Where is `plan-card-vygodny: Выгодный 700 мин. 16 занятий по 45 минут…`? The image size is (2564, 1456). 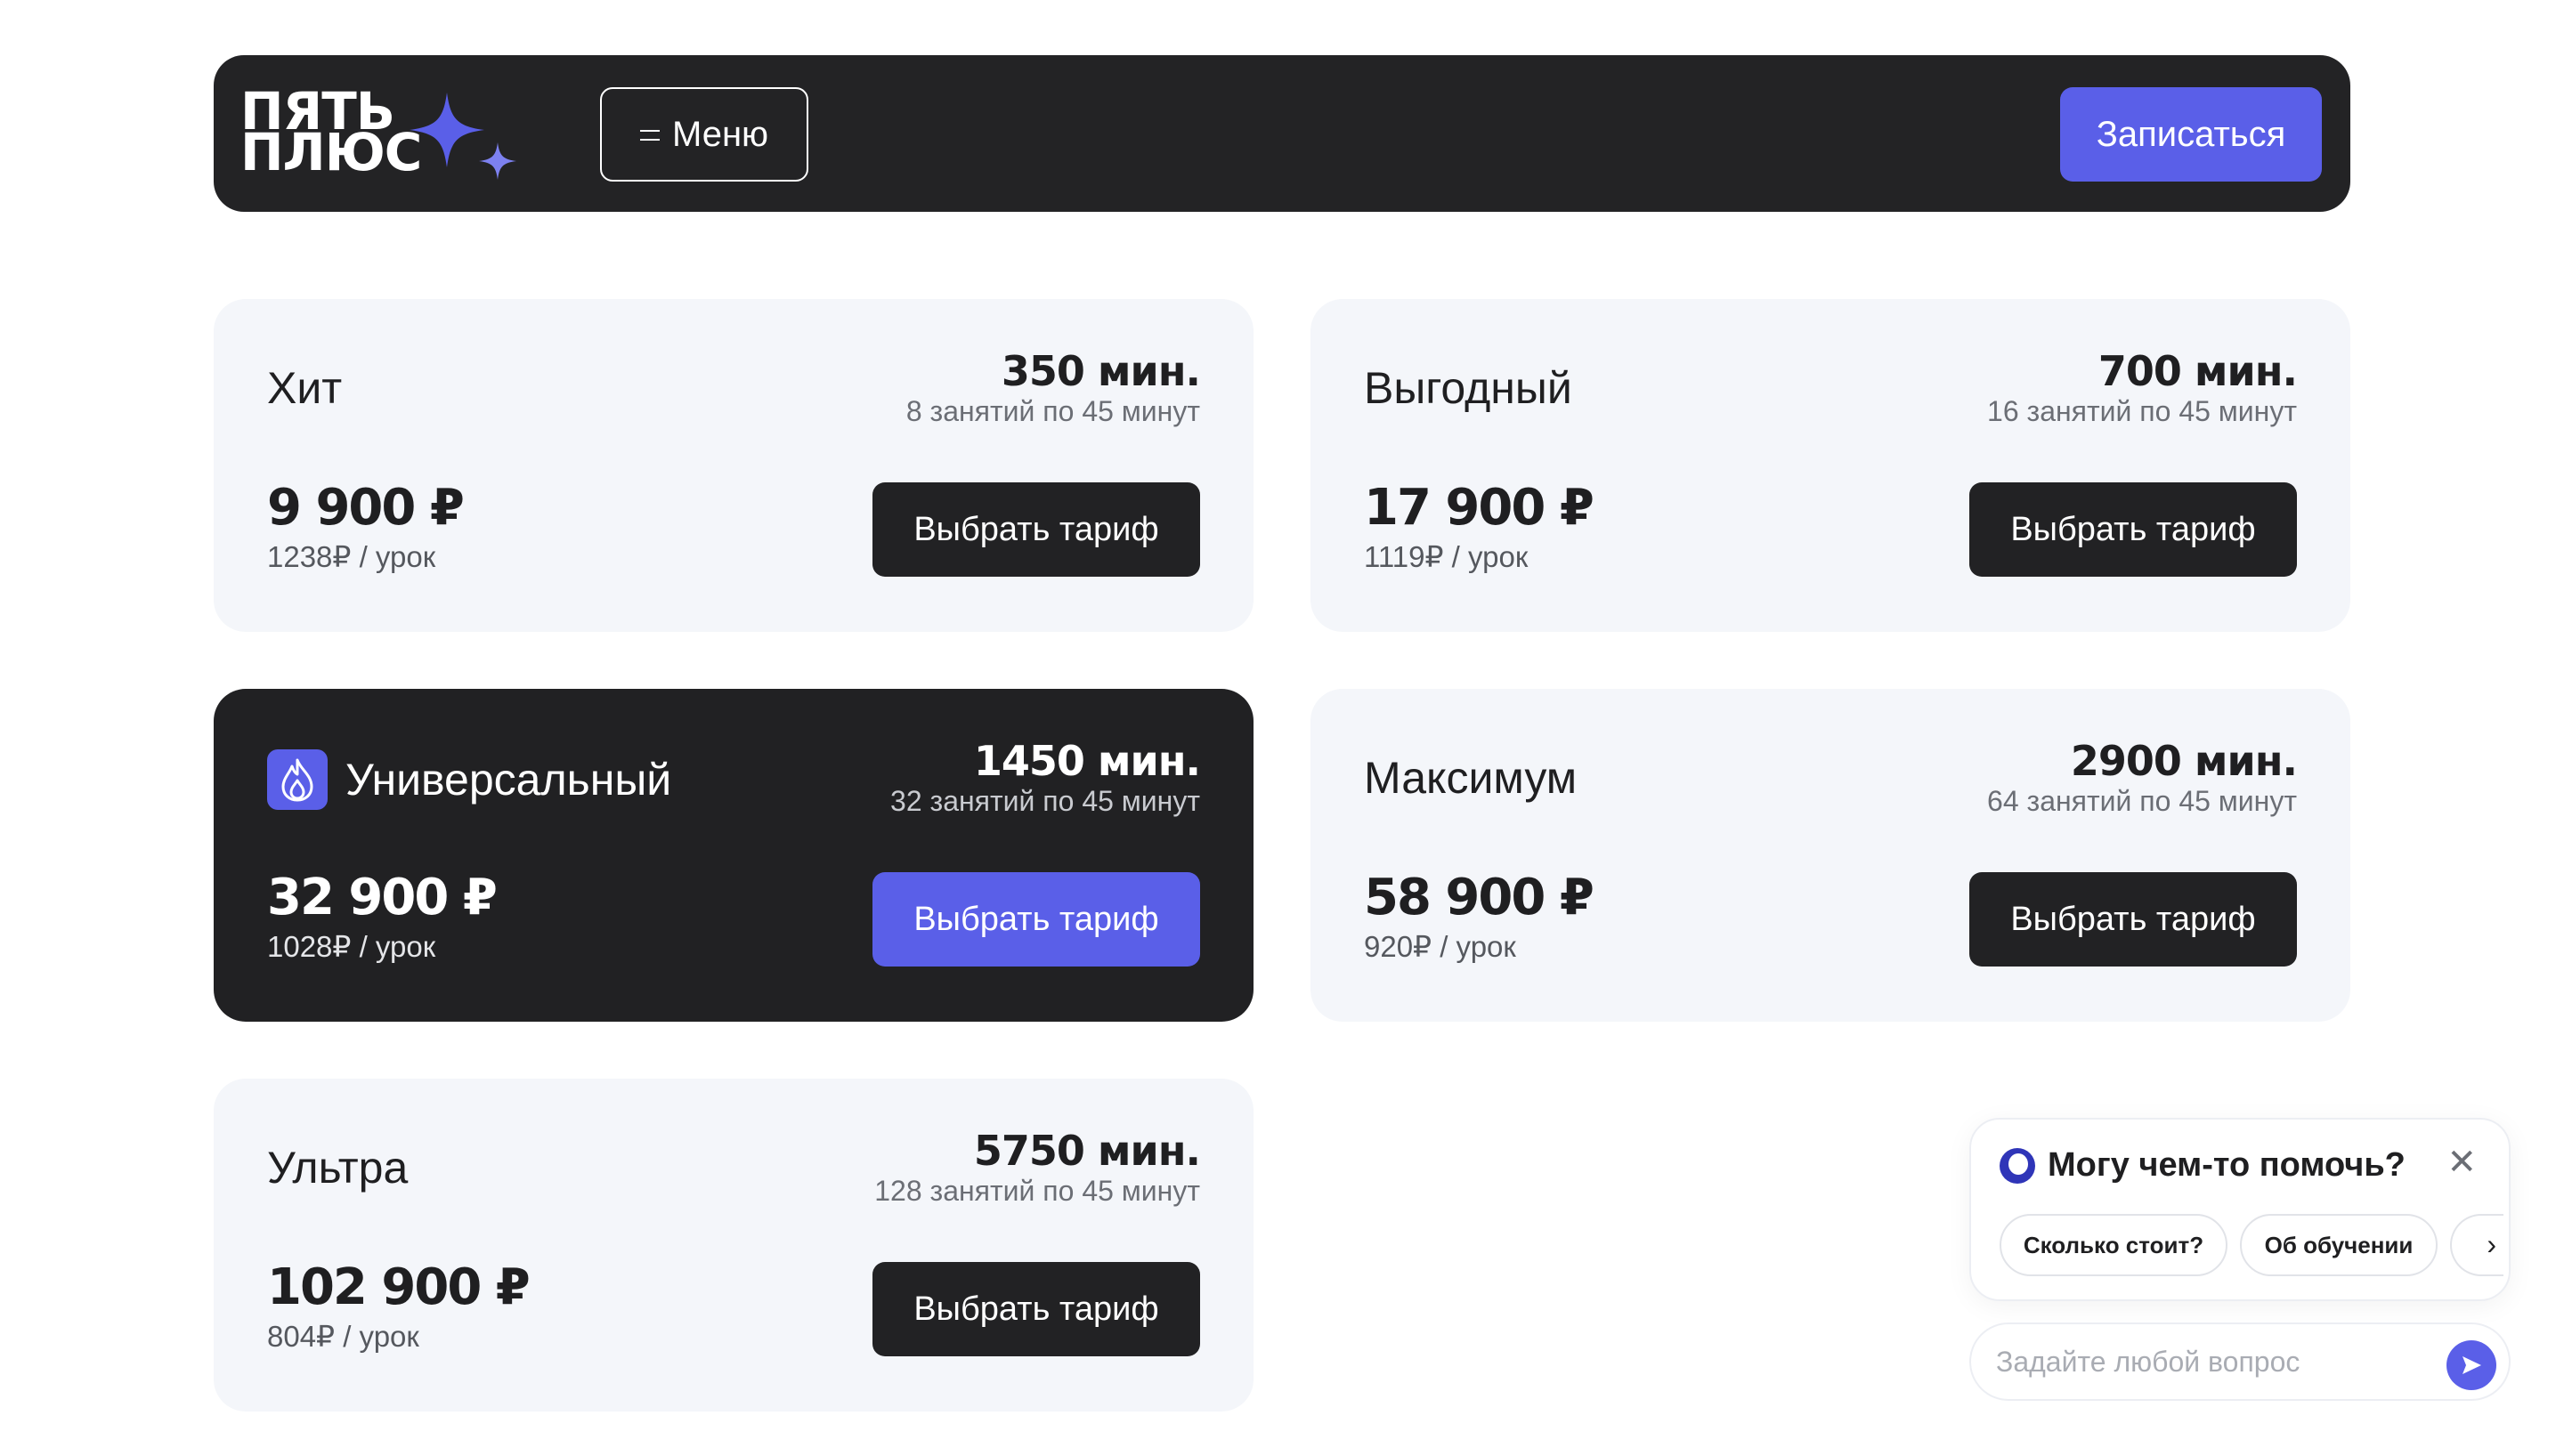 plan-card-vygodny: Выгодный 700 мин. 16 занятий по 45 минут… is located at coordinates (1830, 465).